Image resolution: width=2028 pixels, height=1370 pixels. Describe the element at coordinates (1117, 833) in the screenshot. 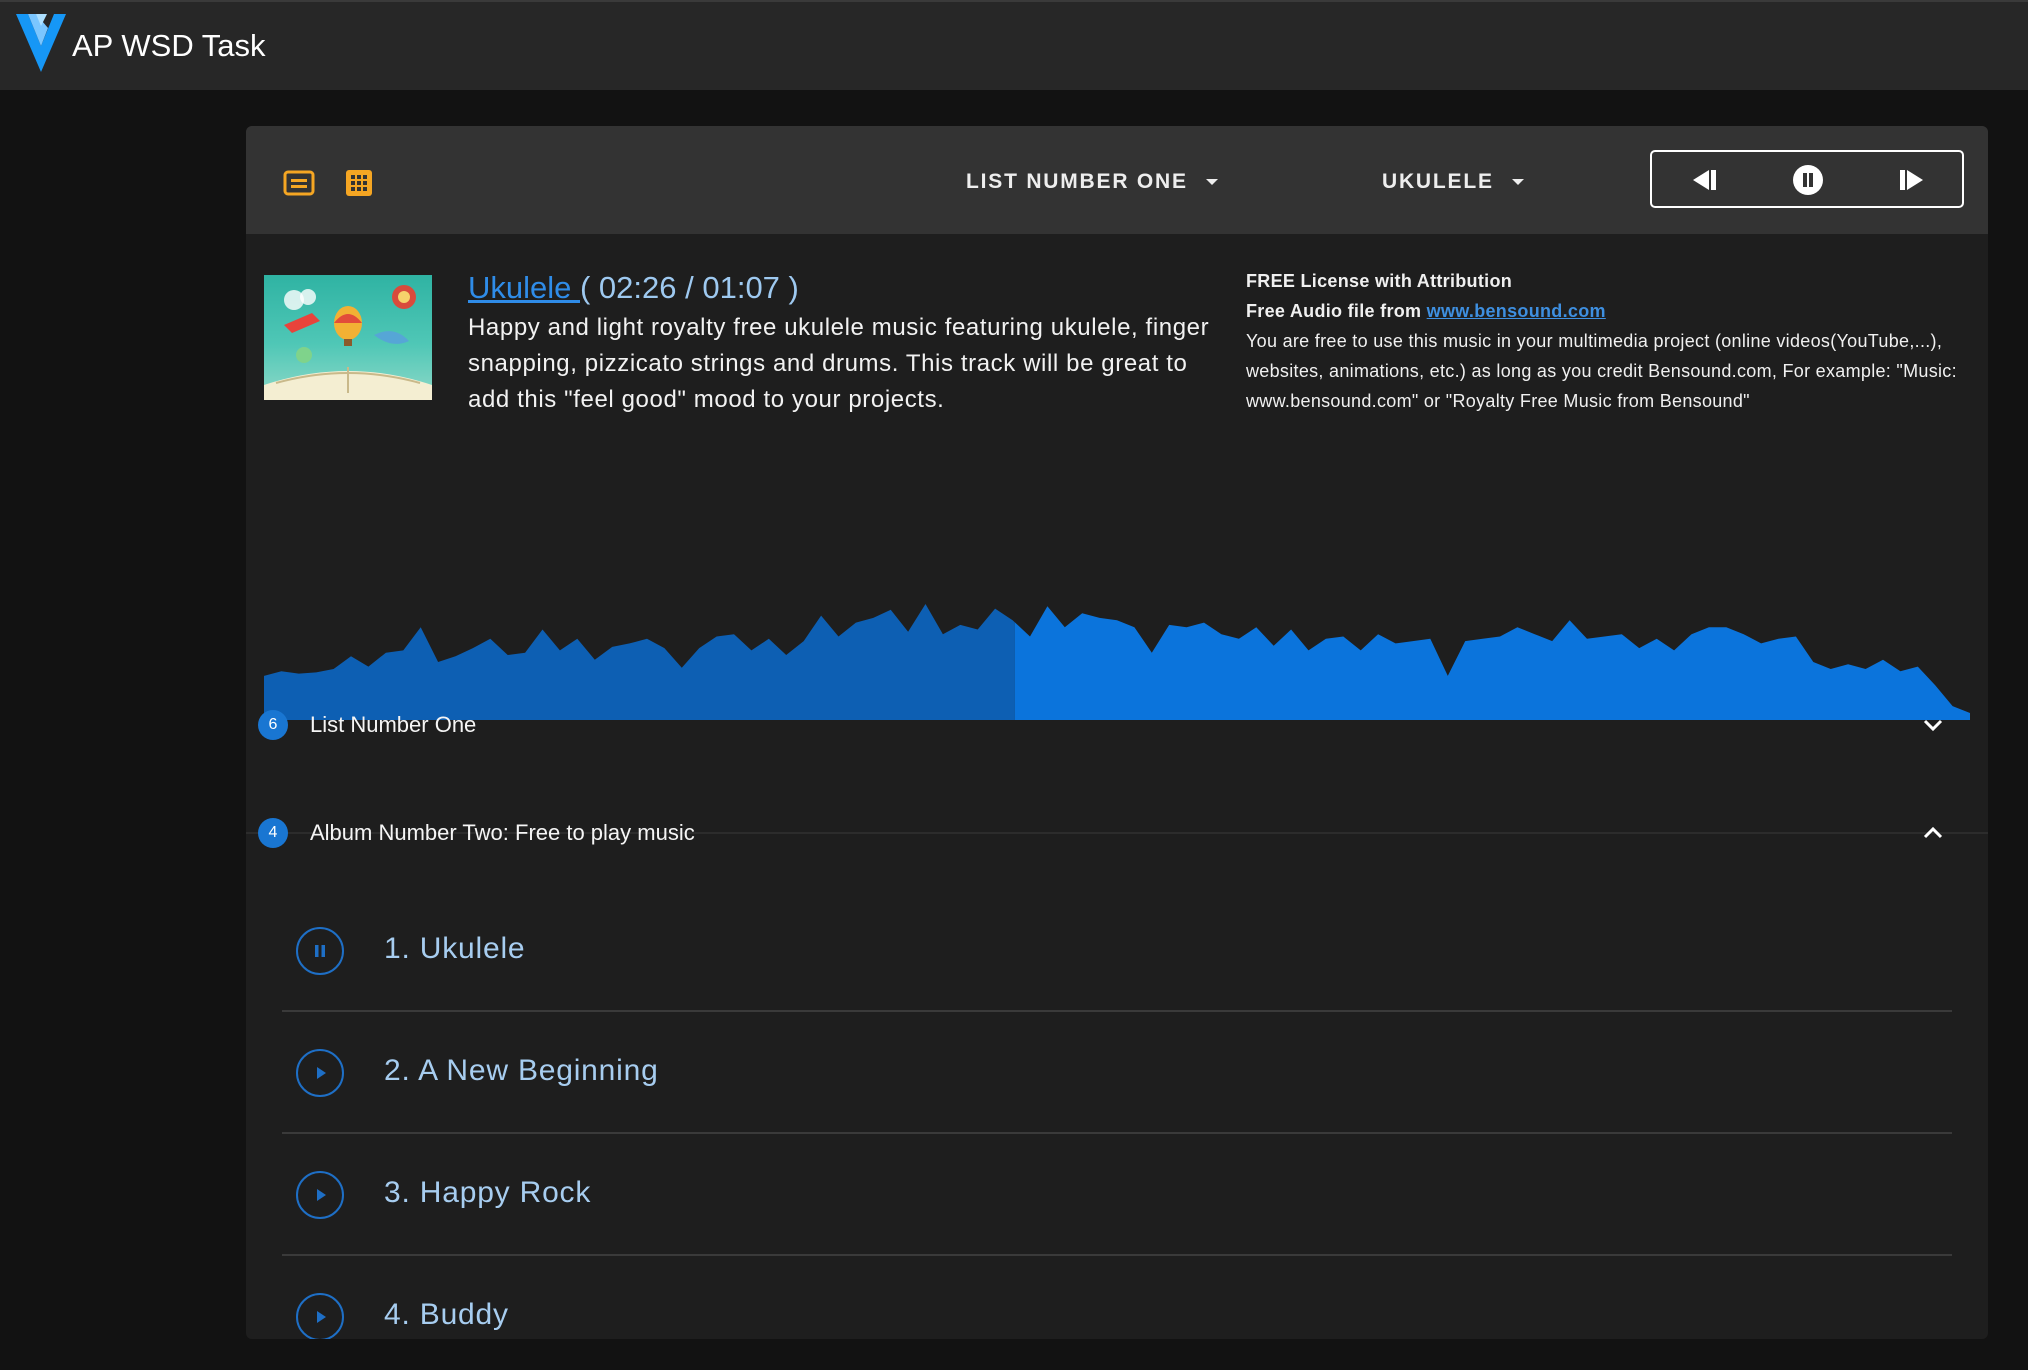

I see `group-header-album-number-two: 4 Album Number Two: Free to play music` at that location.